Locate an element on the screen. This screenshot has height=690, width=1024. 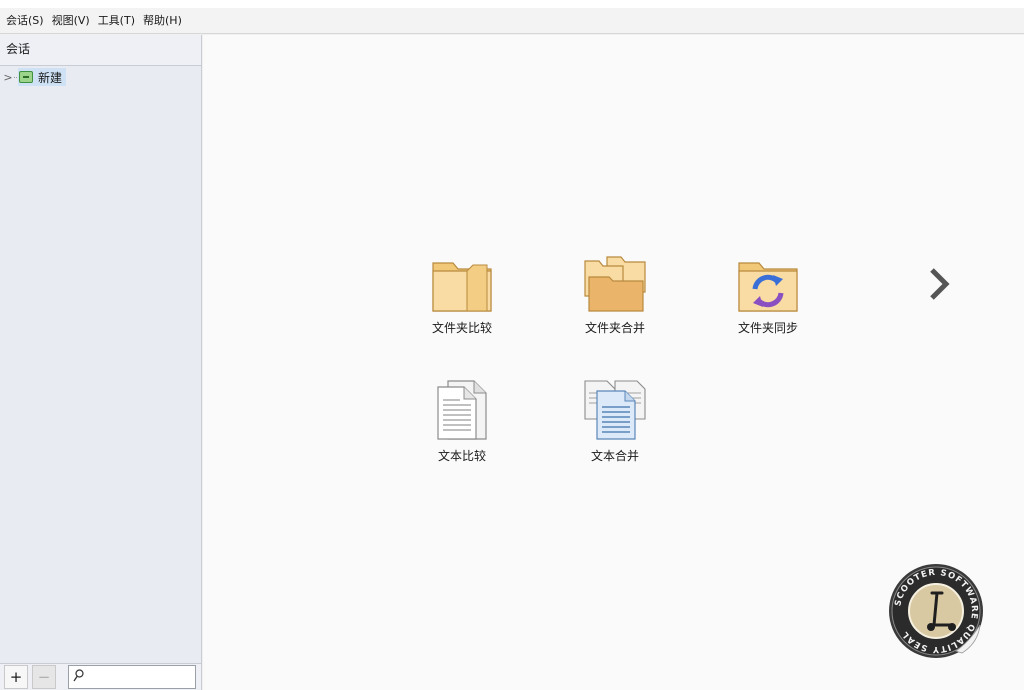
tree-item-label: 新建 is located at coordinates (50, 77).